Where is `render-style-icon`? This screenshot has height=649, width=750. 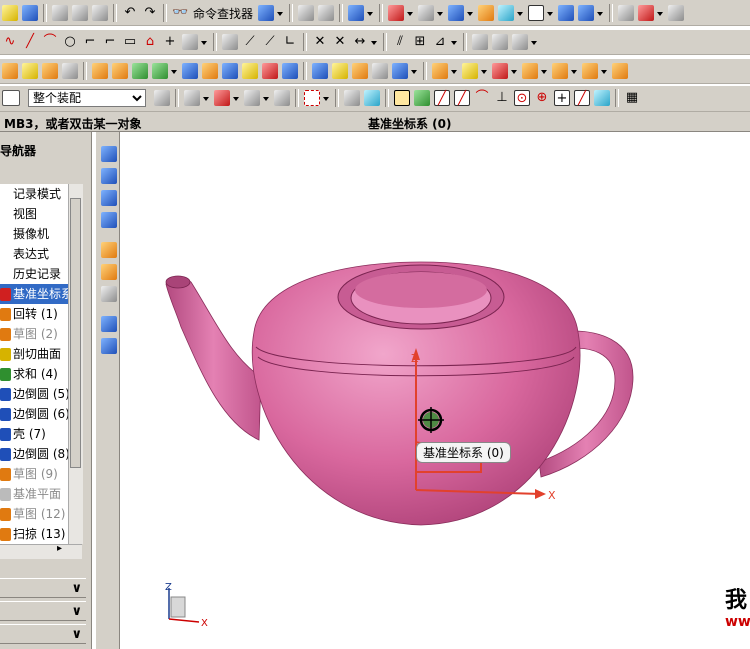 render-style-icon is located at coordinates (426, 13).